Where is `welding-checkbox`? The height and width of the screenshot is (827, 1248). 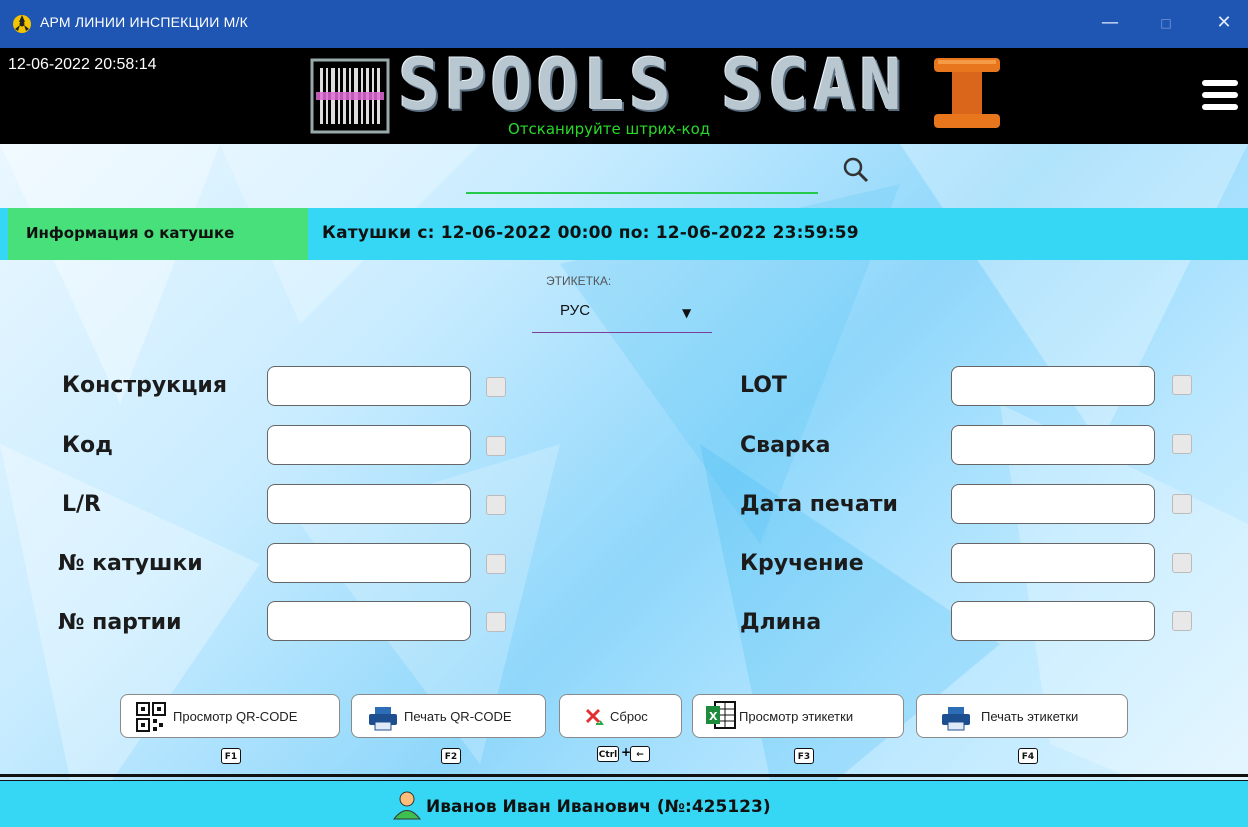 welding-checkbox is located at coordinates (1182, 444).